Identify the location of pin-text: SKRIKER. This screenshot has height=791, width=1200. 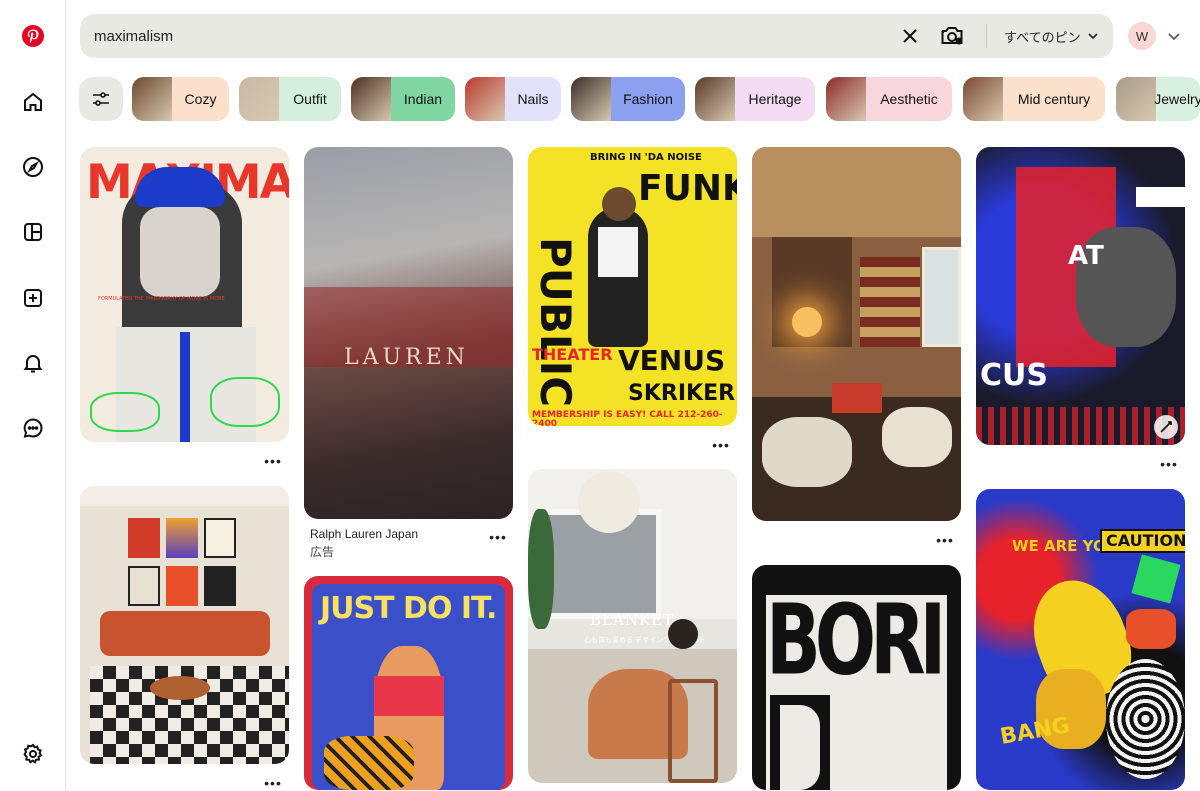
(682, 393).